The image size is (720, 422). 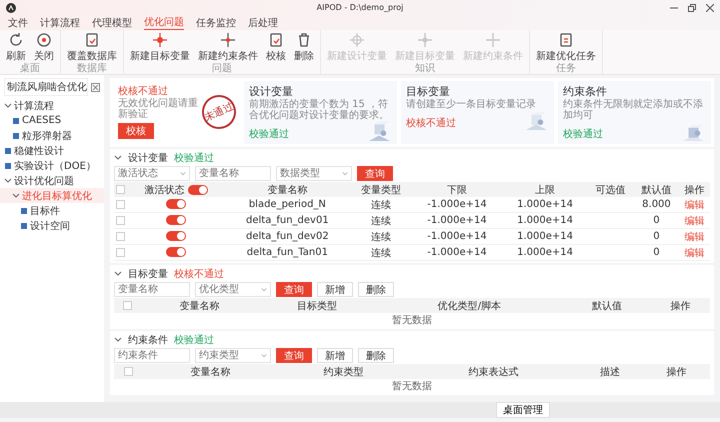 I want to click on column-header: 可选值, so click(x=611, y=190).